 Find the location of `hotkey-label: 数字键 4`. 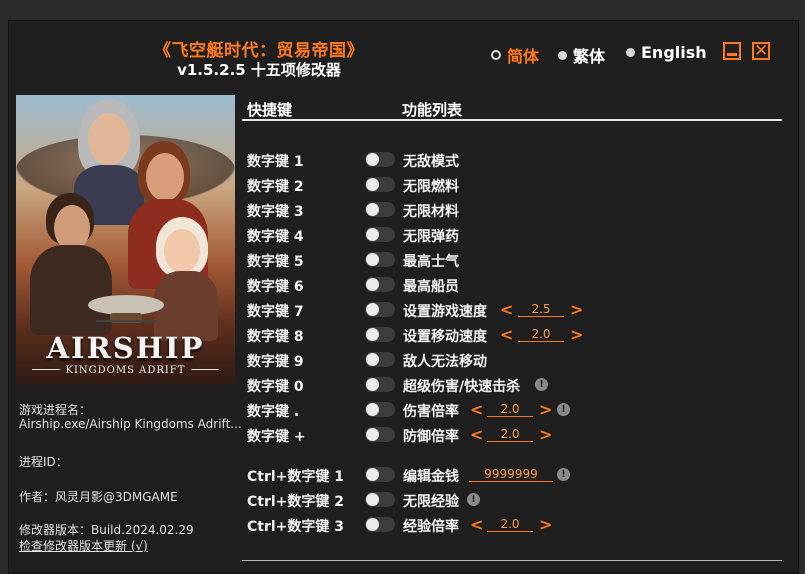

hotkey-label: 数字键 4 is located at coordinates (275, 237).